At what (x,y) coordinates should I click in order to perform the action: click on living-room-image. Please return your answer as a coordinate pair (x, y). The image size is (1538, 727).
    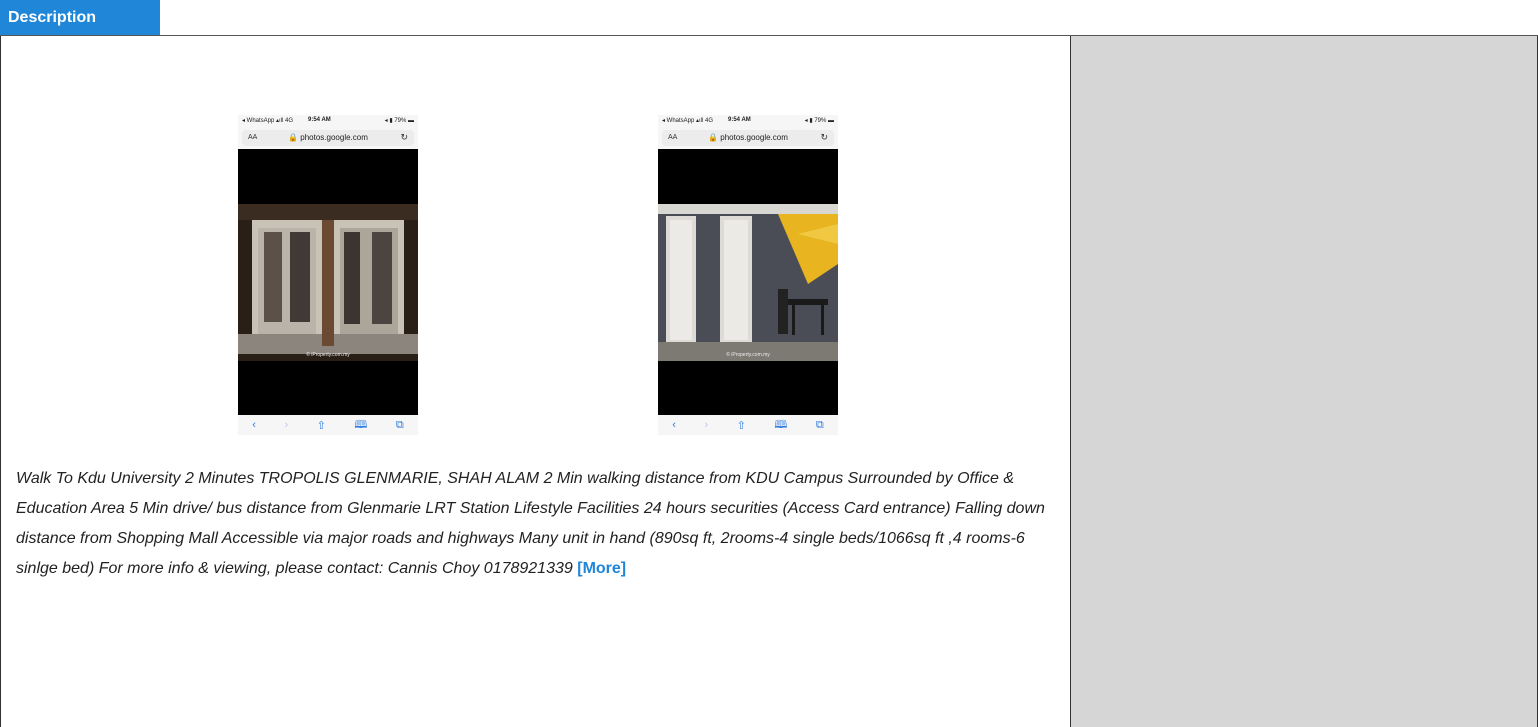
    Looking at the image, I should click on (748, 282).